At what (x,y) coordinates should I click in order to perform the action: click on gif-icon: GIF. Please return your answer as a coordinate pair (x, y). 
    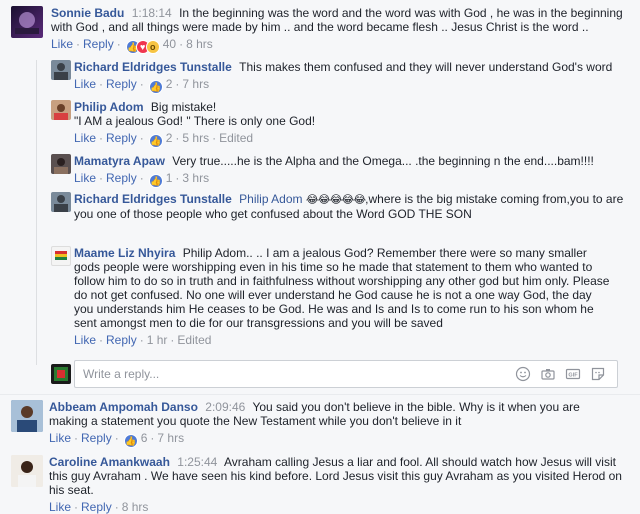
    Looking at the image, I should click on (573, 374).